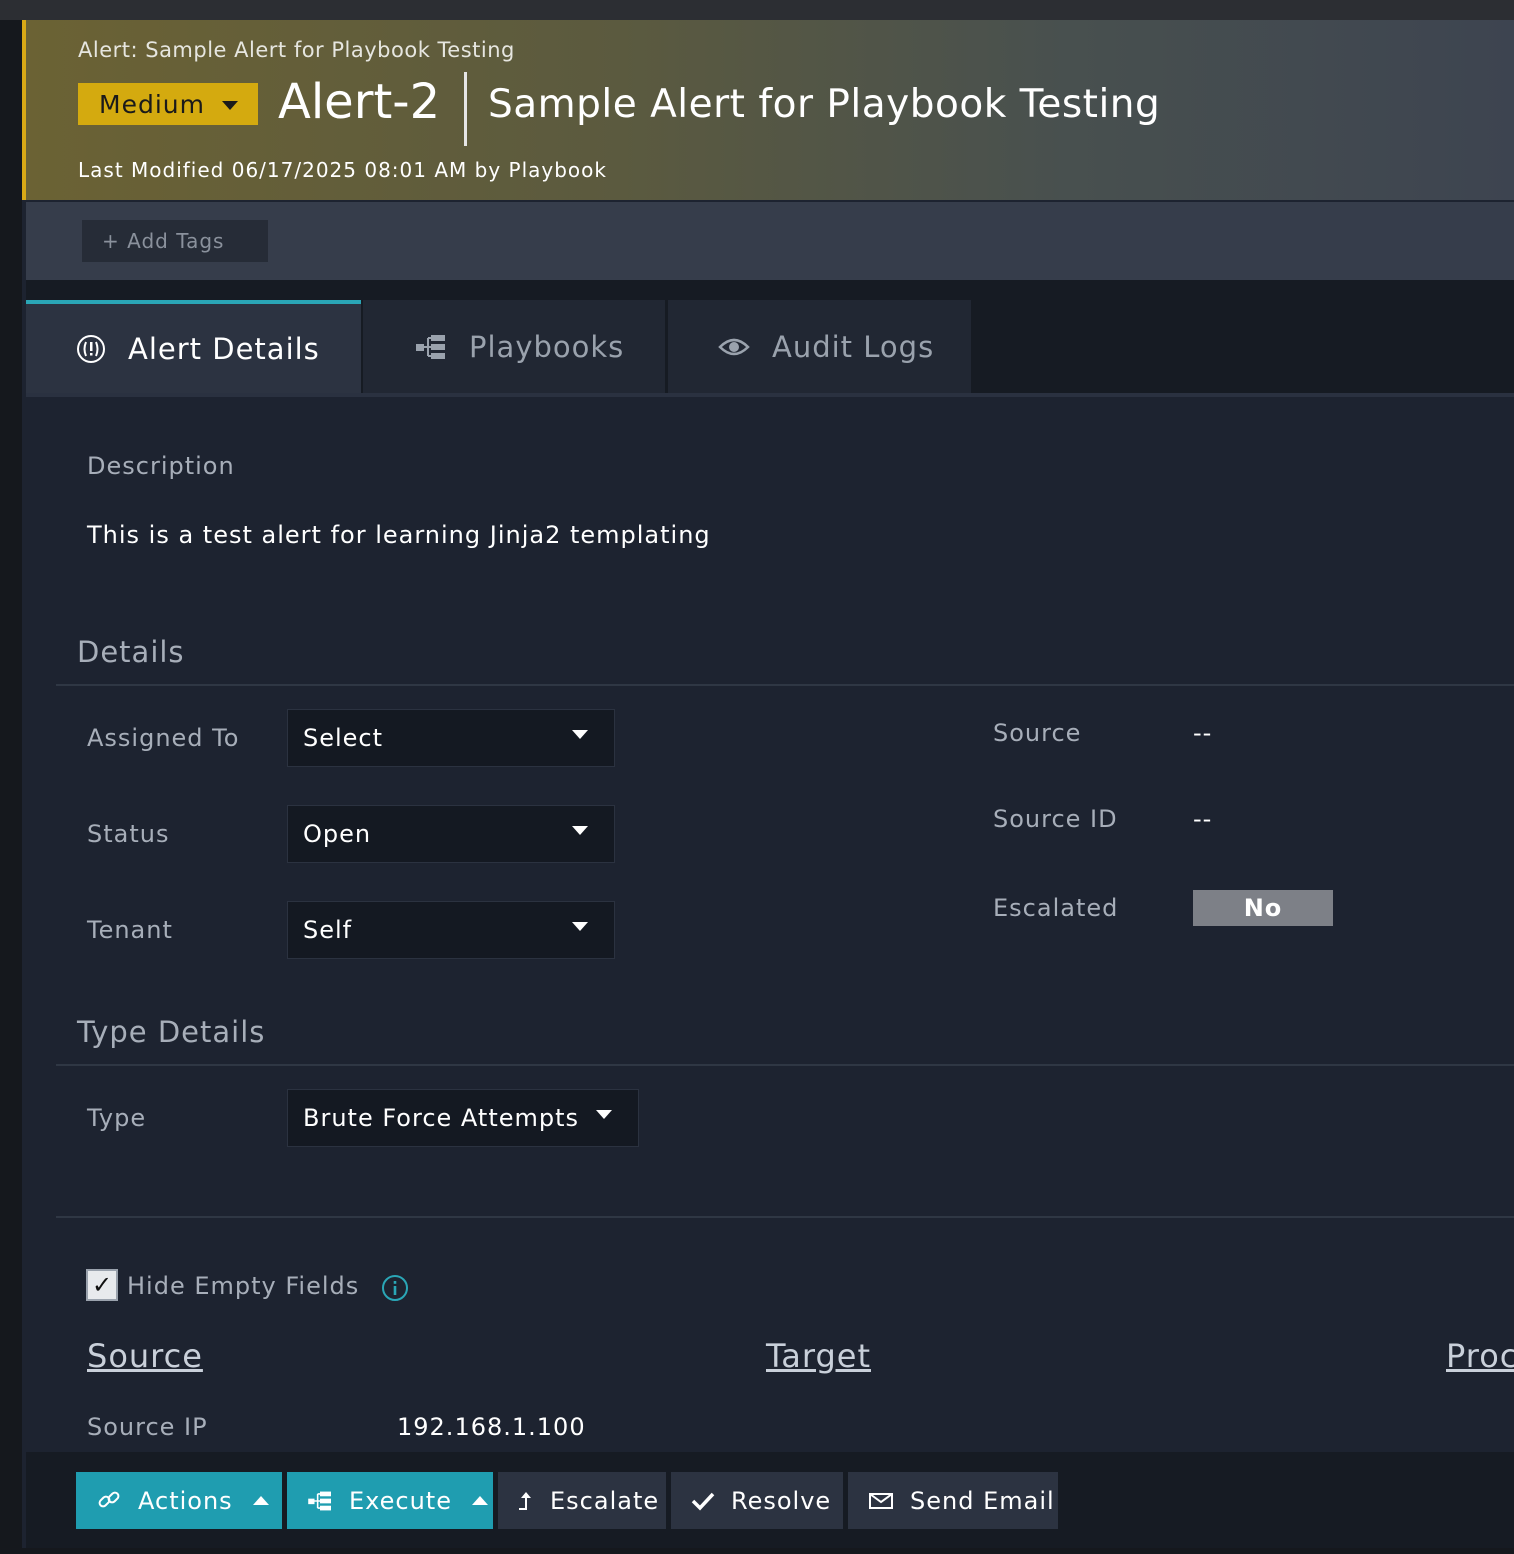  I want to click on source-id-label: Source ID, so click(1055, 819).